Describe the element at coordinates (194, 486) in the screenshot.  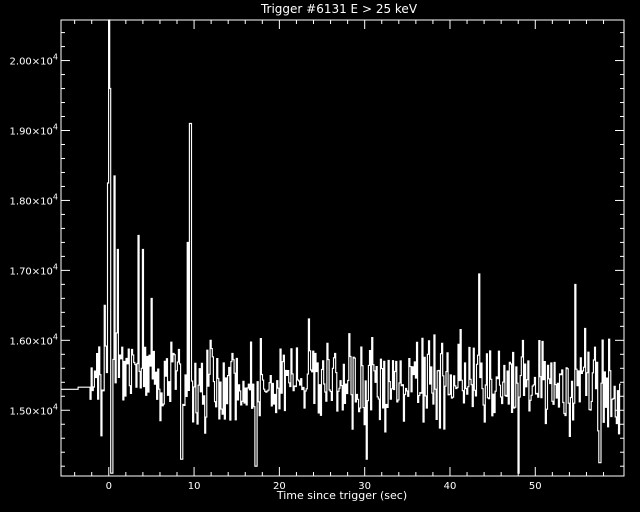
I see `x-tick-label: 10` at that location.